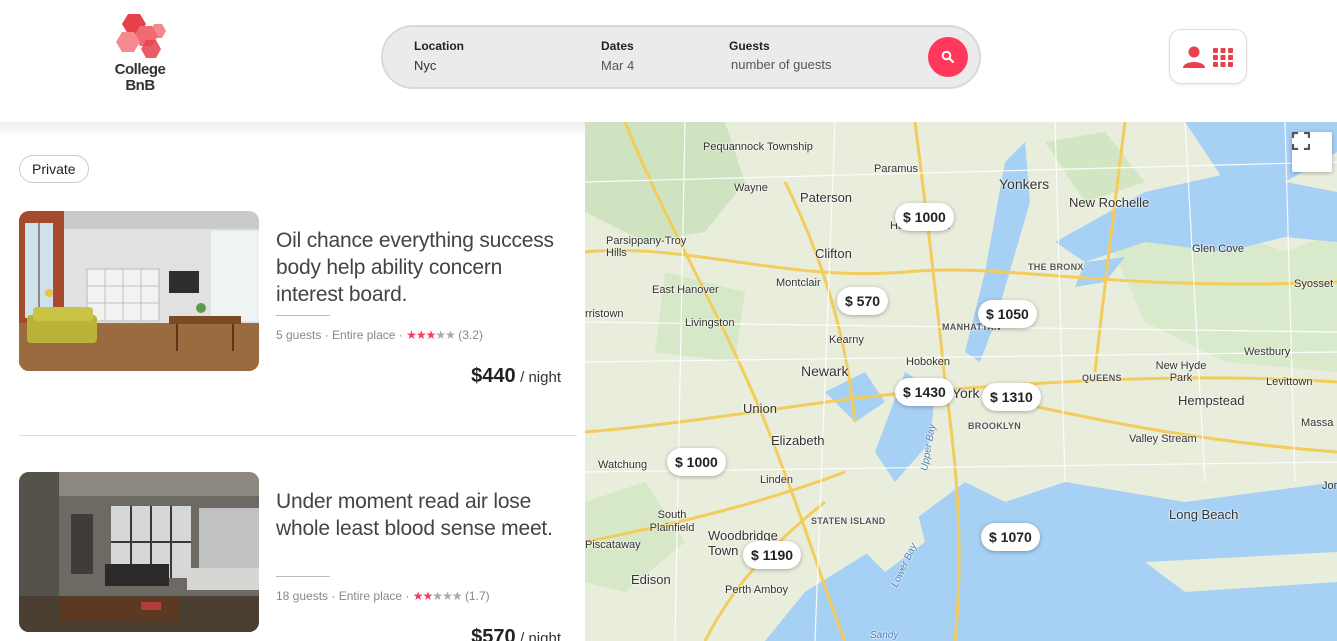  Describe the element at coordinates (756, 590) in the screenshot. I see `map-place-label: Perth Amboy` at that location.